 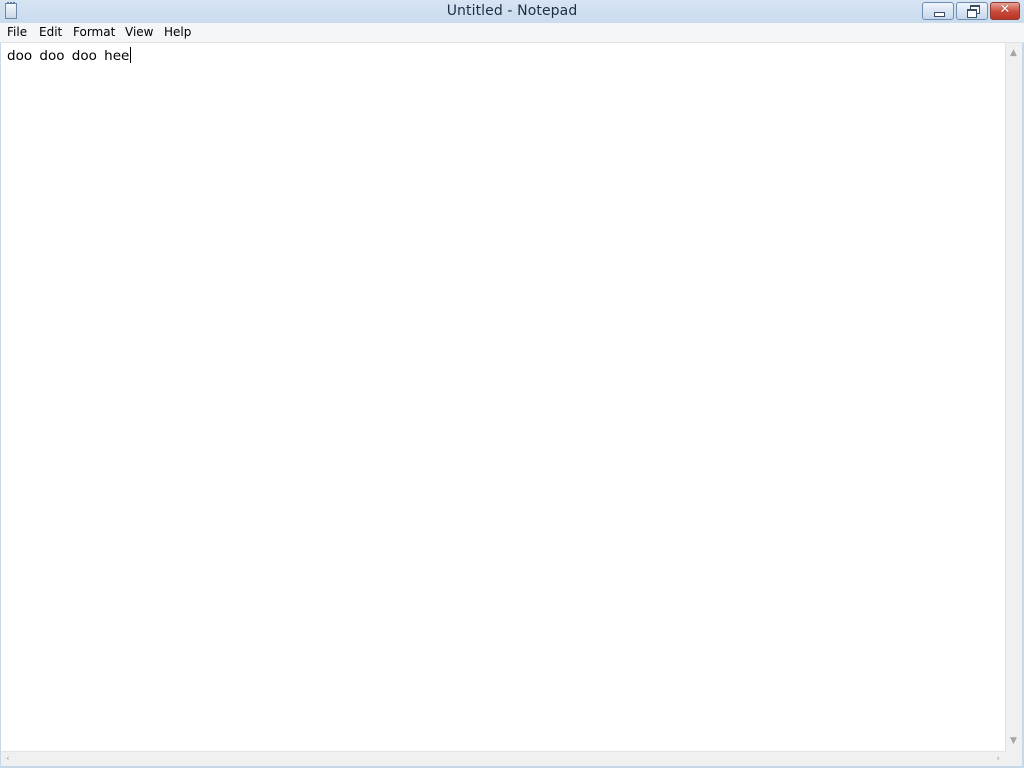 I want to click on minimize-icon, so click(x=939, y=14).